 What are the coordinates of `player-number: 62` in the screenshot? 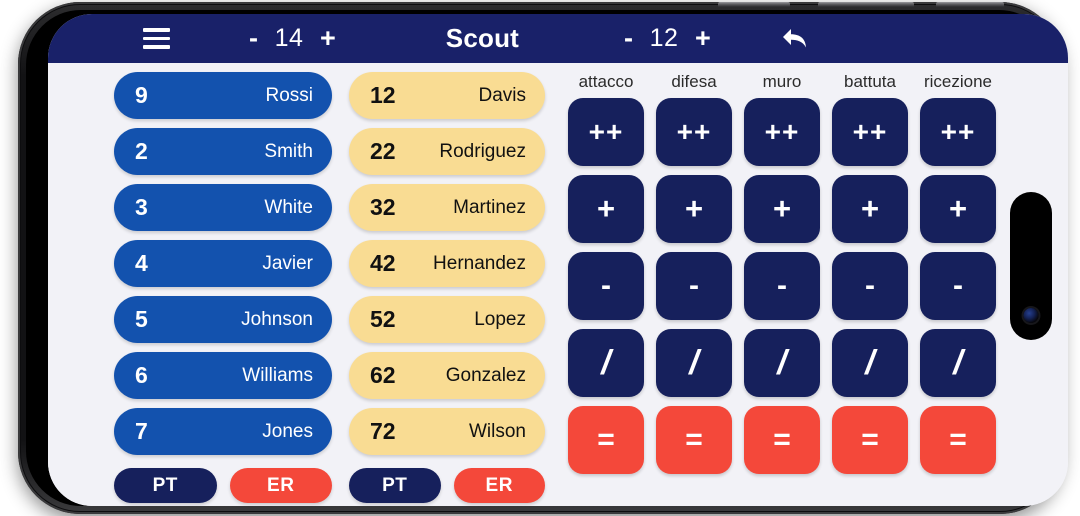 It's located at (383, 375).